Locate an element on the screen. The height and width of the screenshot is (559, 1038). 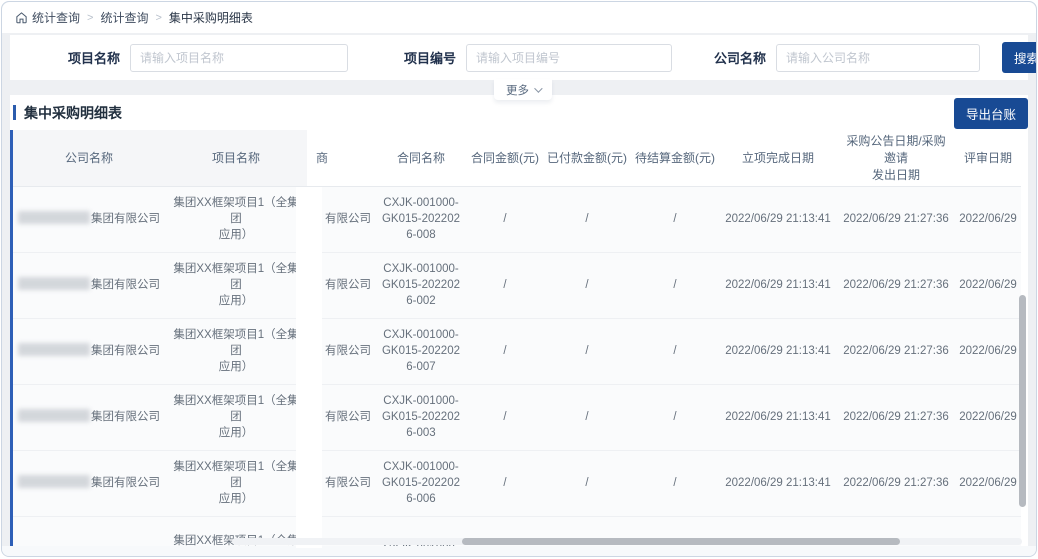
cell-contract: CXJK-001000- GK015-202202 6-007 is located at coordinates (421, 350).